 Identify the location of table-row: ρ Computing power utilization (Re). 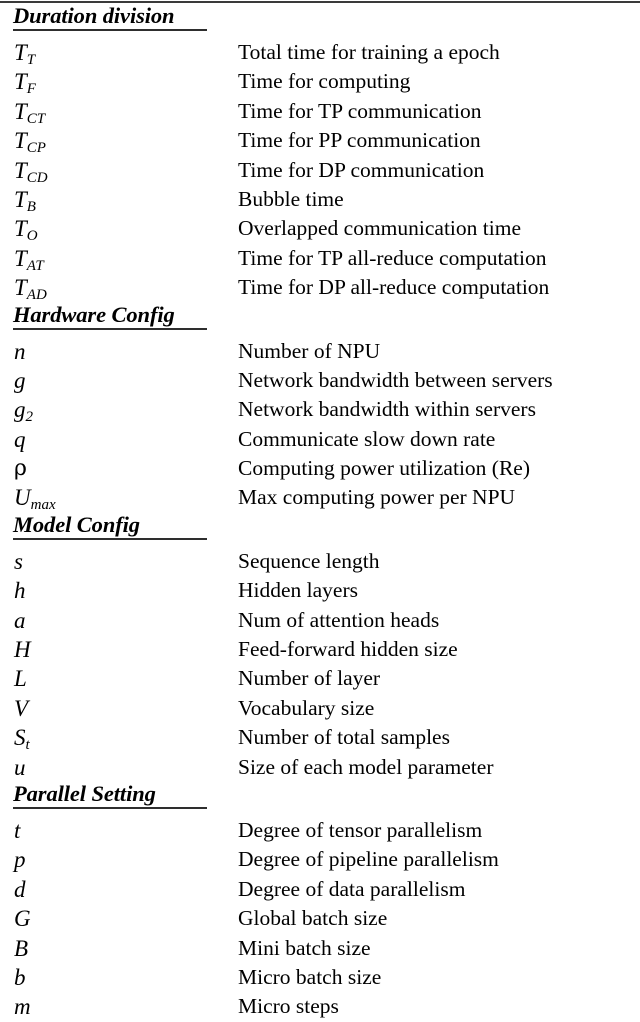
(320, 468).